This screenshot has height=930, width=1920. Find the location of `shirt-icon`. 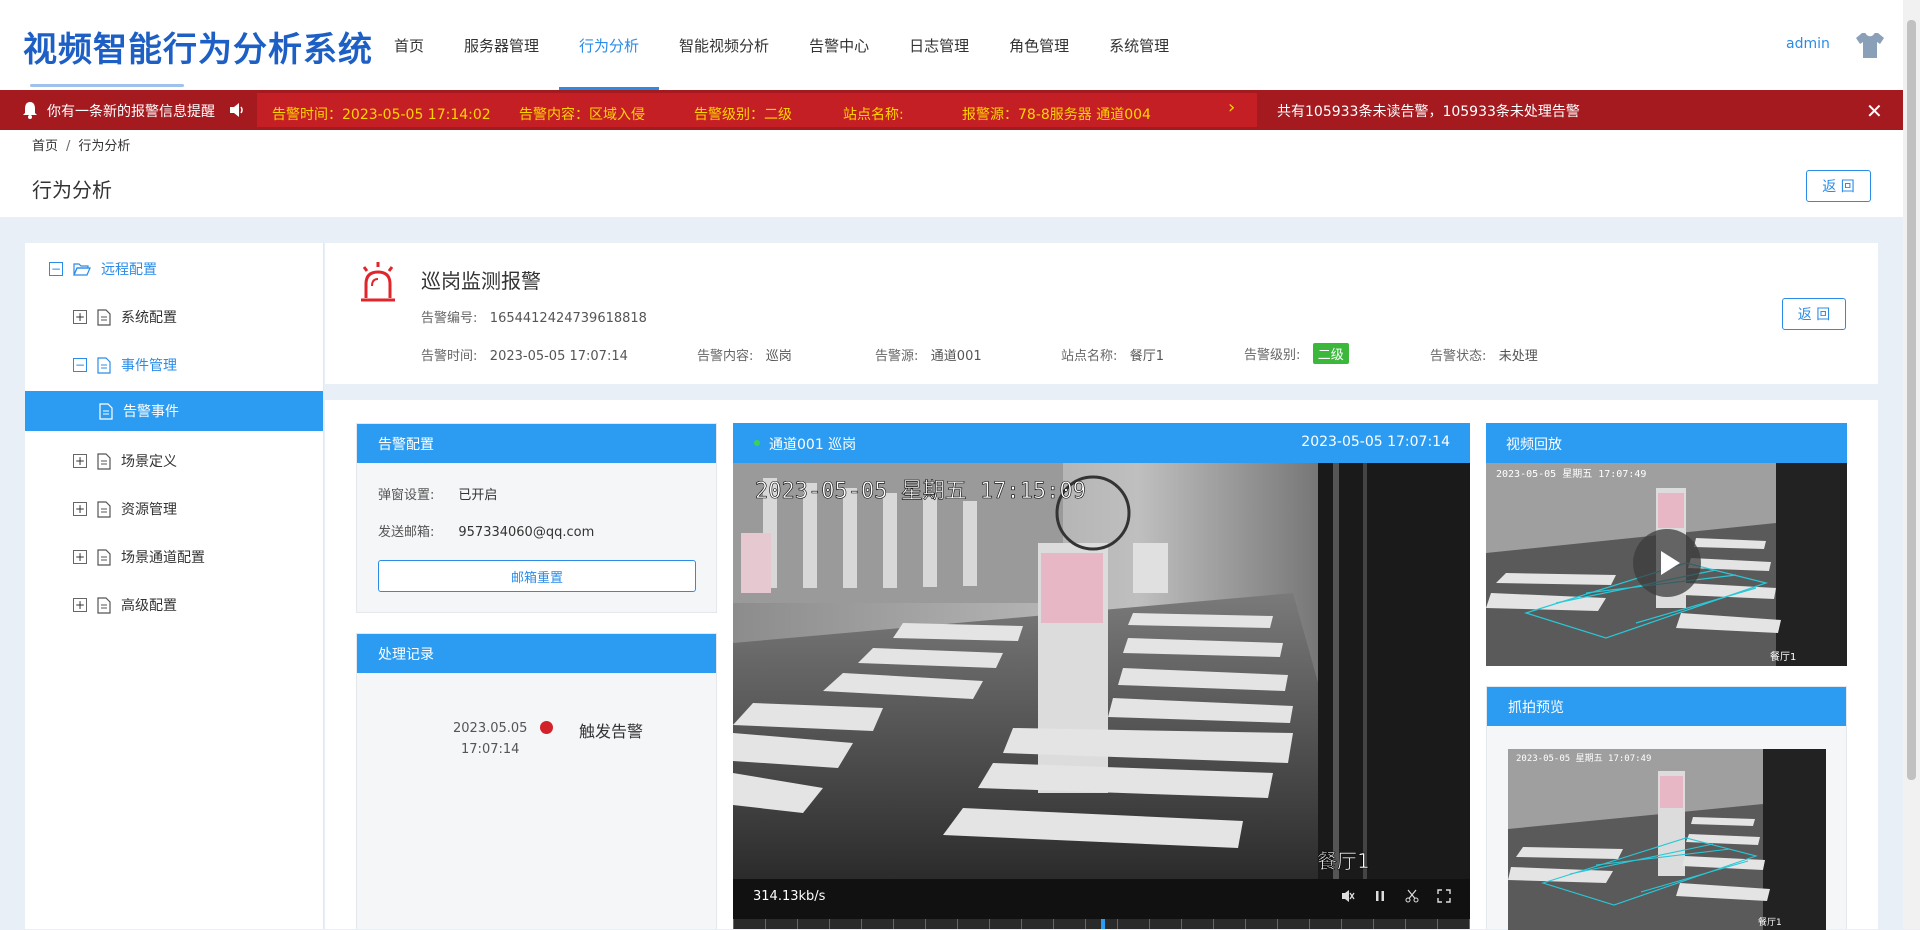

shirt-icon is located at coordinates (1870, 45).